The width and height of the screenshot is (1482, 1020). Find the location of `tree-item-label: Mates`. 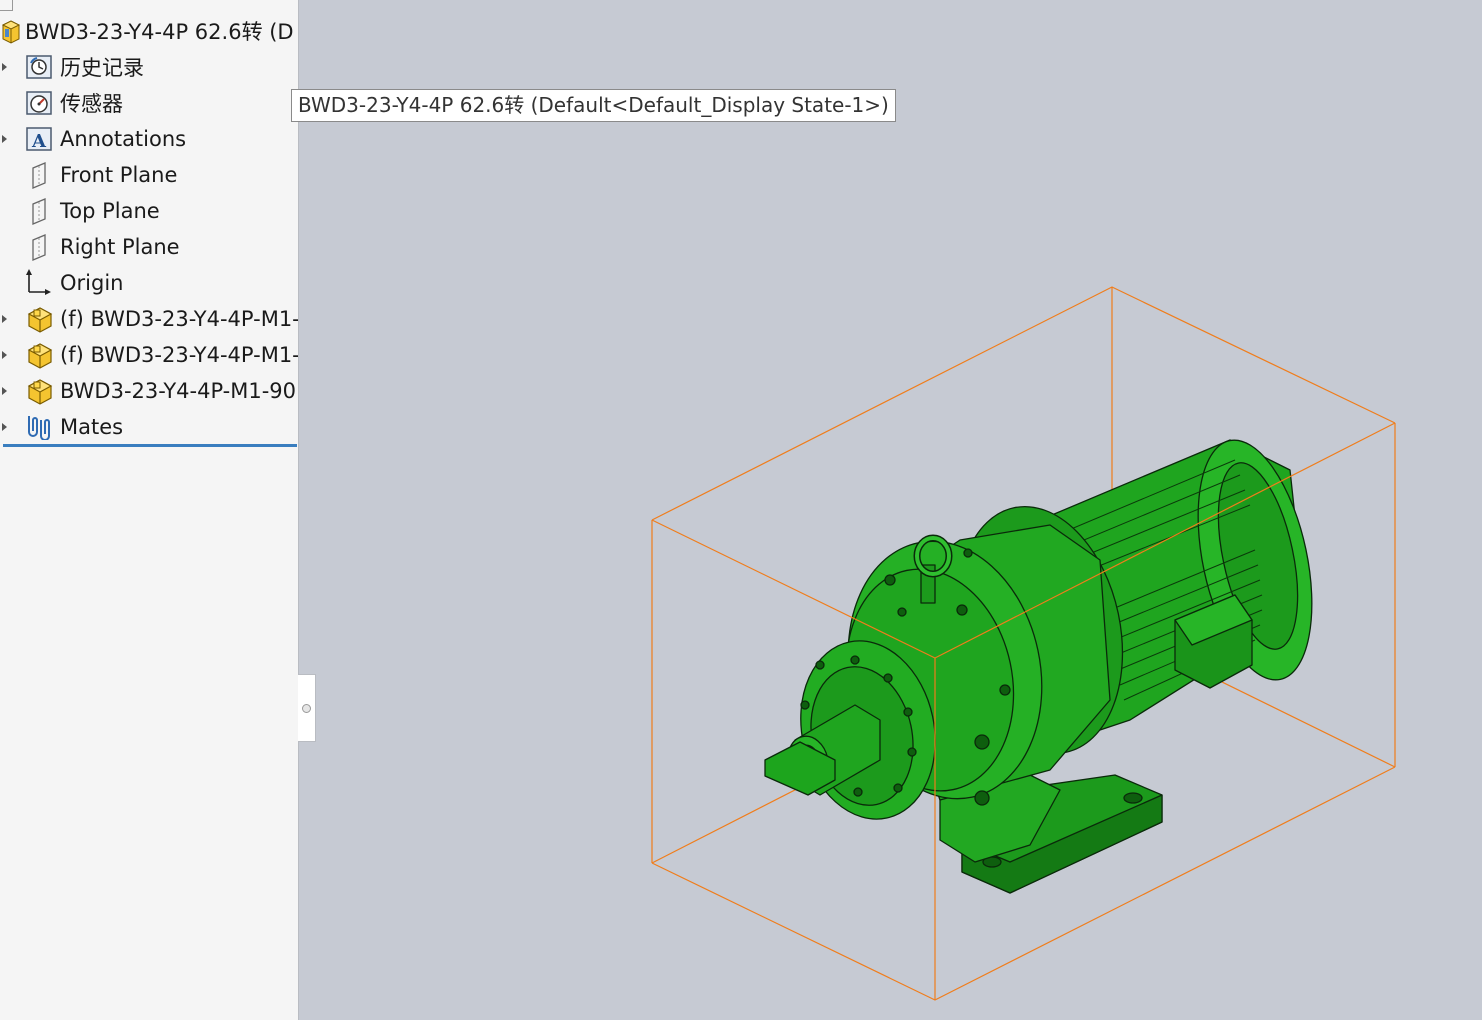

tree-item-label: Mates is located at coordinates (92, 427).